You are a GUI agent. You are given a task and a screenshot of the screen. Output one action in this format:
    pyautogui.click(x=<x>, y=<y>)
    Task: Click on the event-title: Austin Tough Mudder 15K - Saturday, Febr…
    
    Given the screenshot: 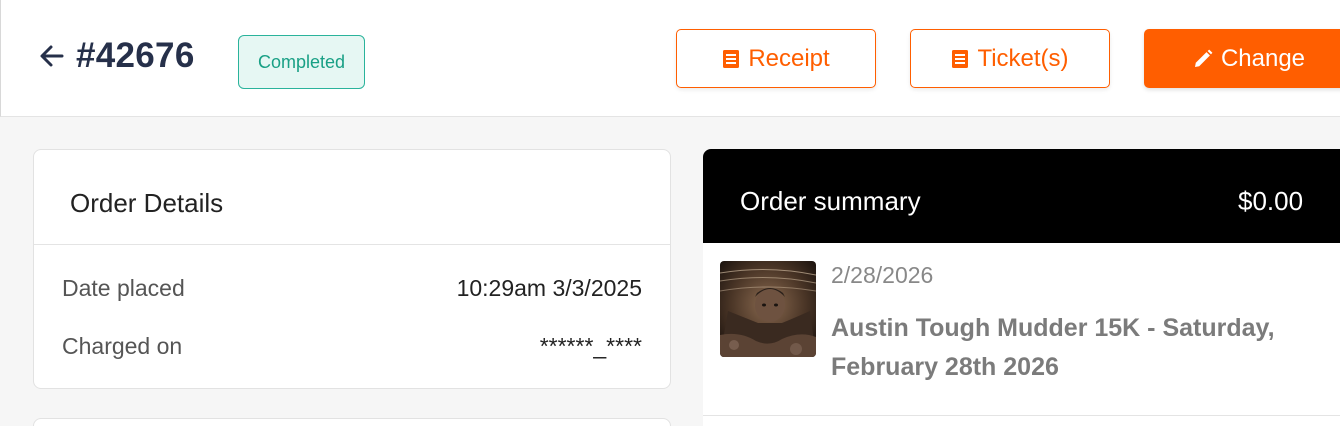 What is the action you would take?
    pyautogui.click(x=1081, y=348)
    